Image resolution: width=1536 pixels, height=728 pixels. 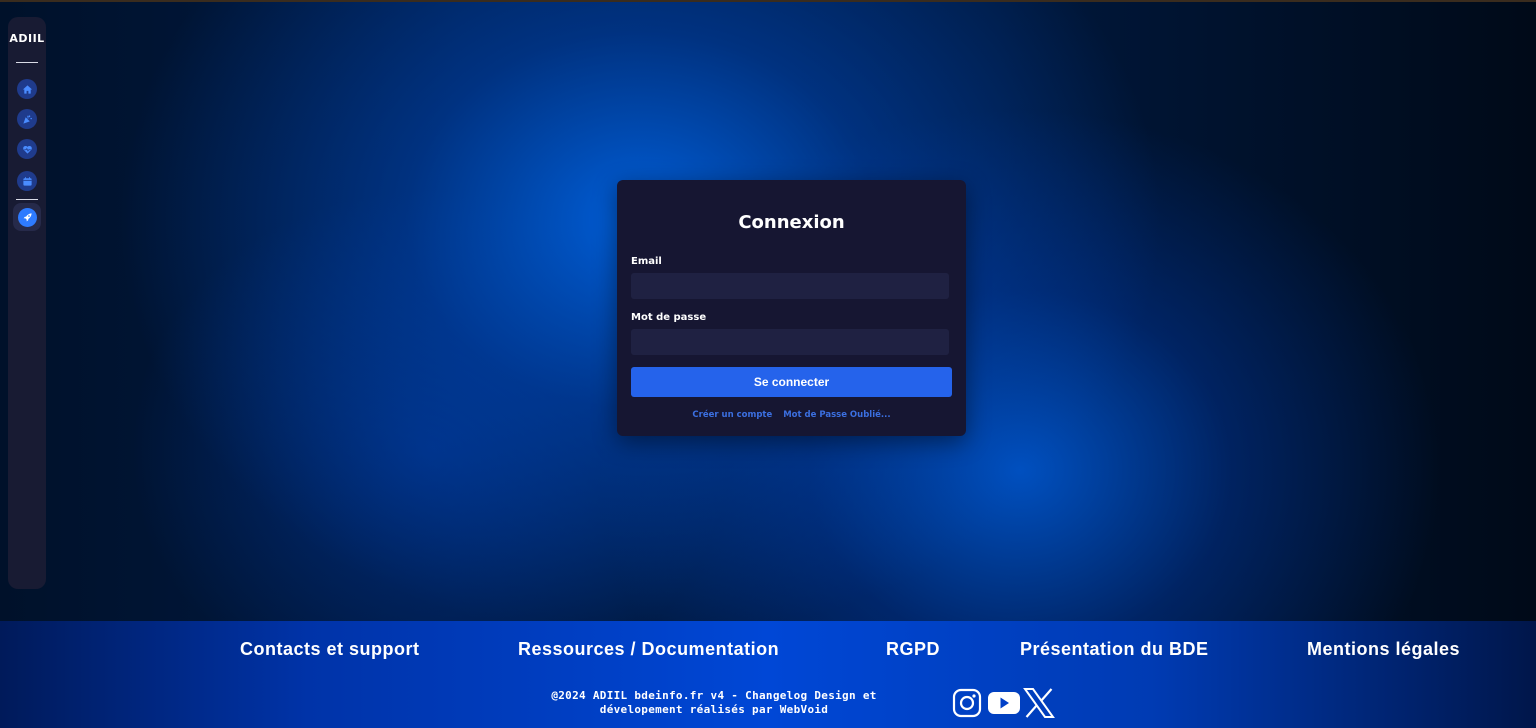 I want to click on sidebar-item-health, so click(x=27, y=149).